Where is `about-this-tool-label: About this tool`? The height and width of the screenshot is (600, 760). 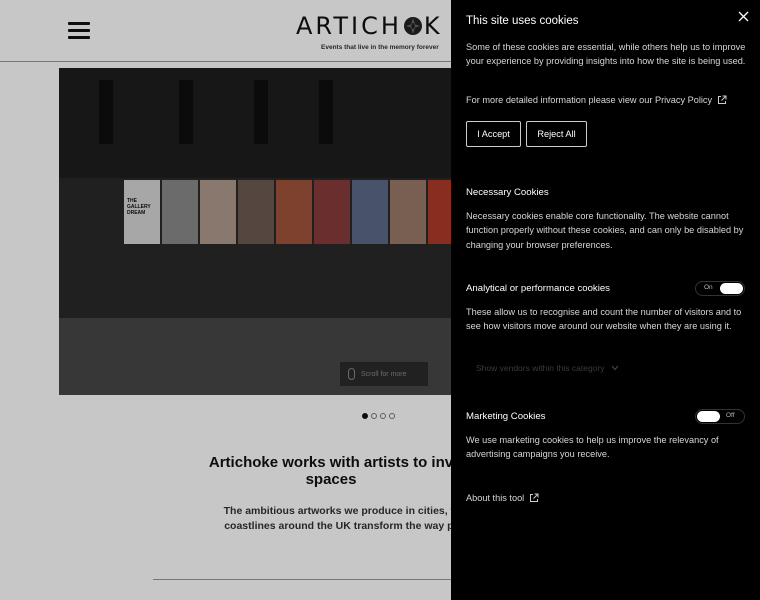 about-this-tool-label: About this tool is located at coordinates (495, 498).